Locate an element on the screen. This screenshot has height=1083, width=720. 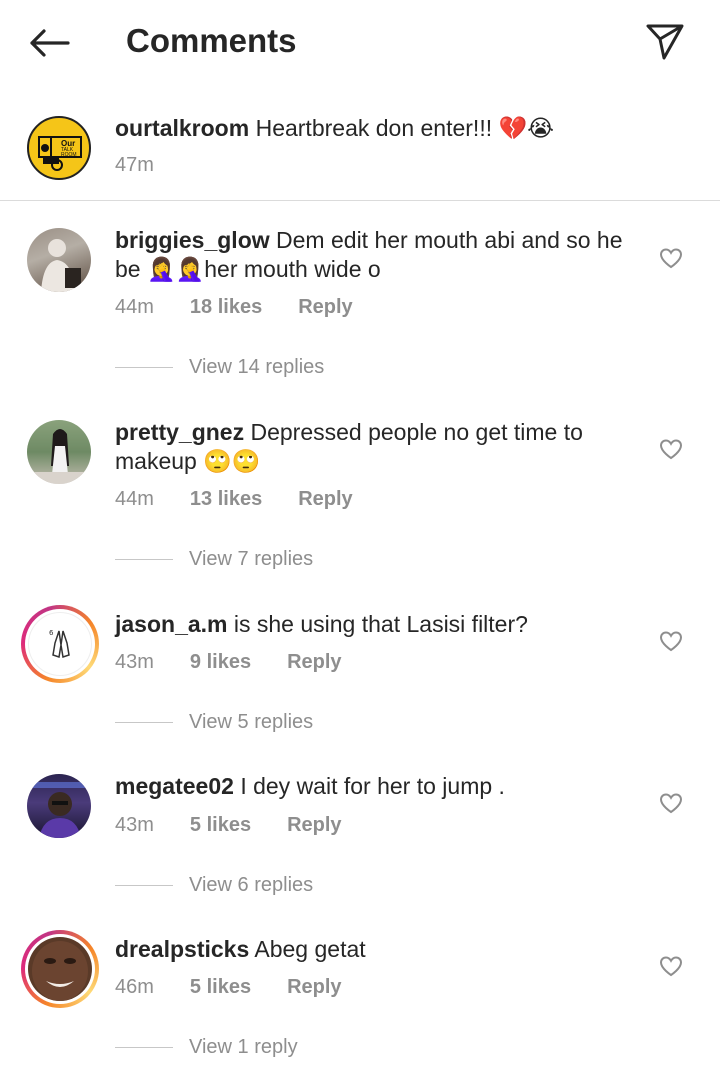
view-replies-button: View 14 replies is located at coordinates (219, 367).